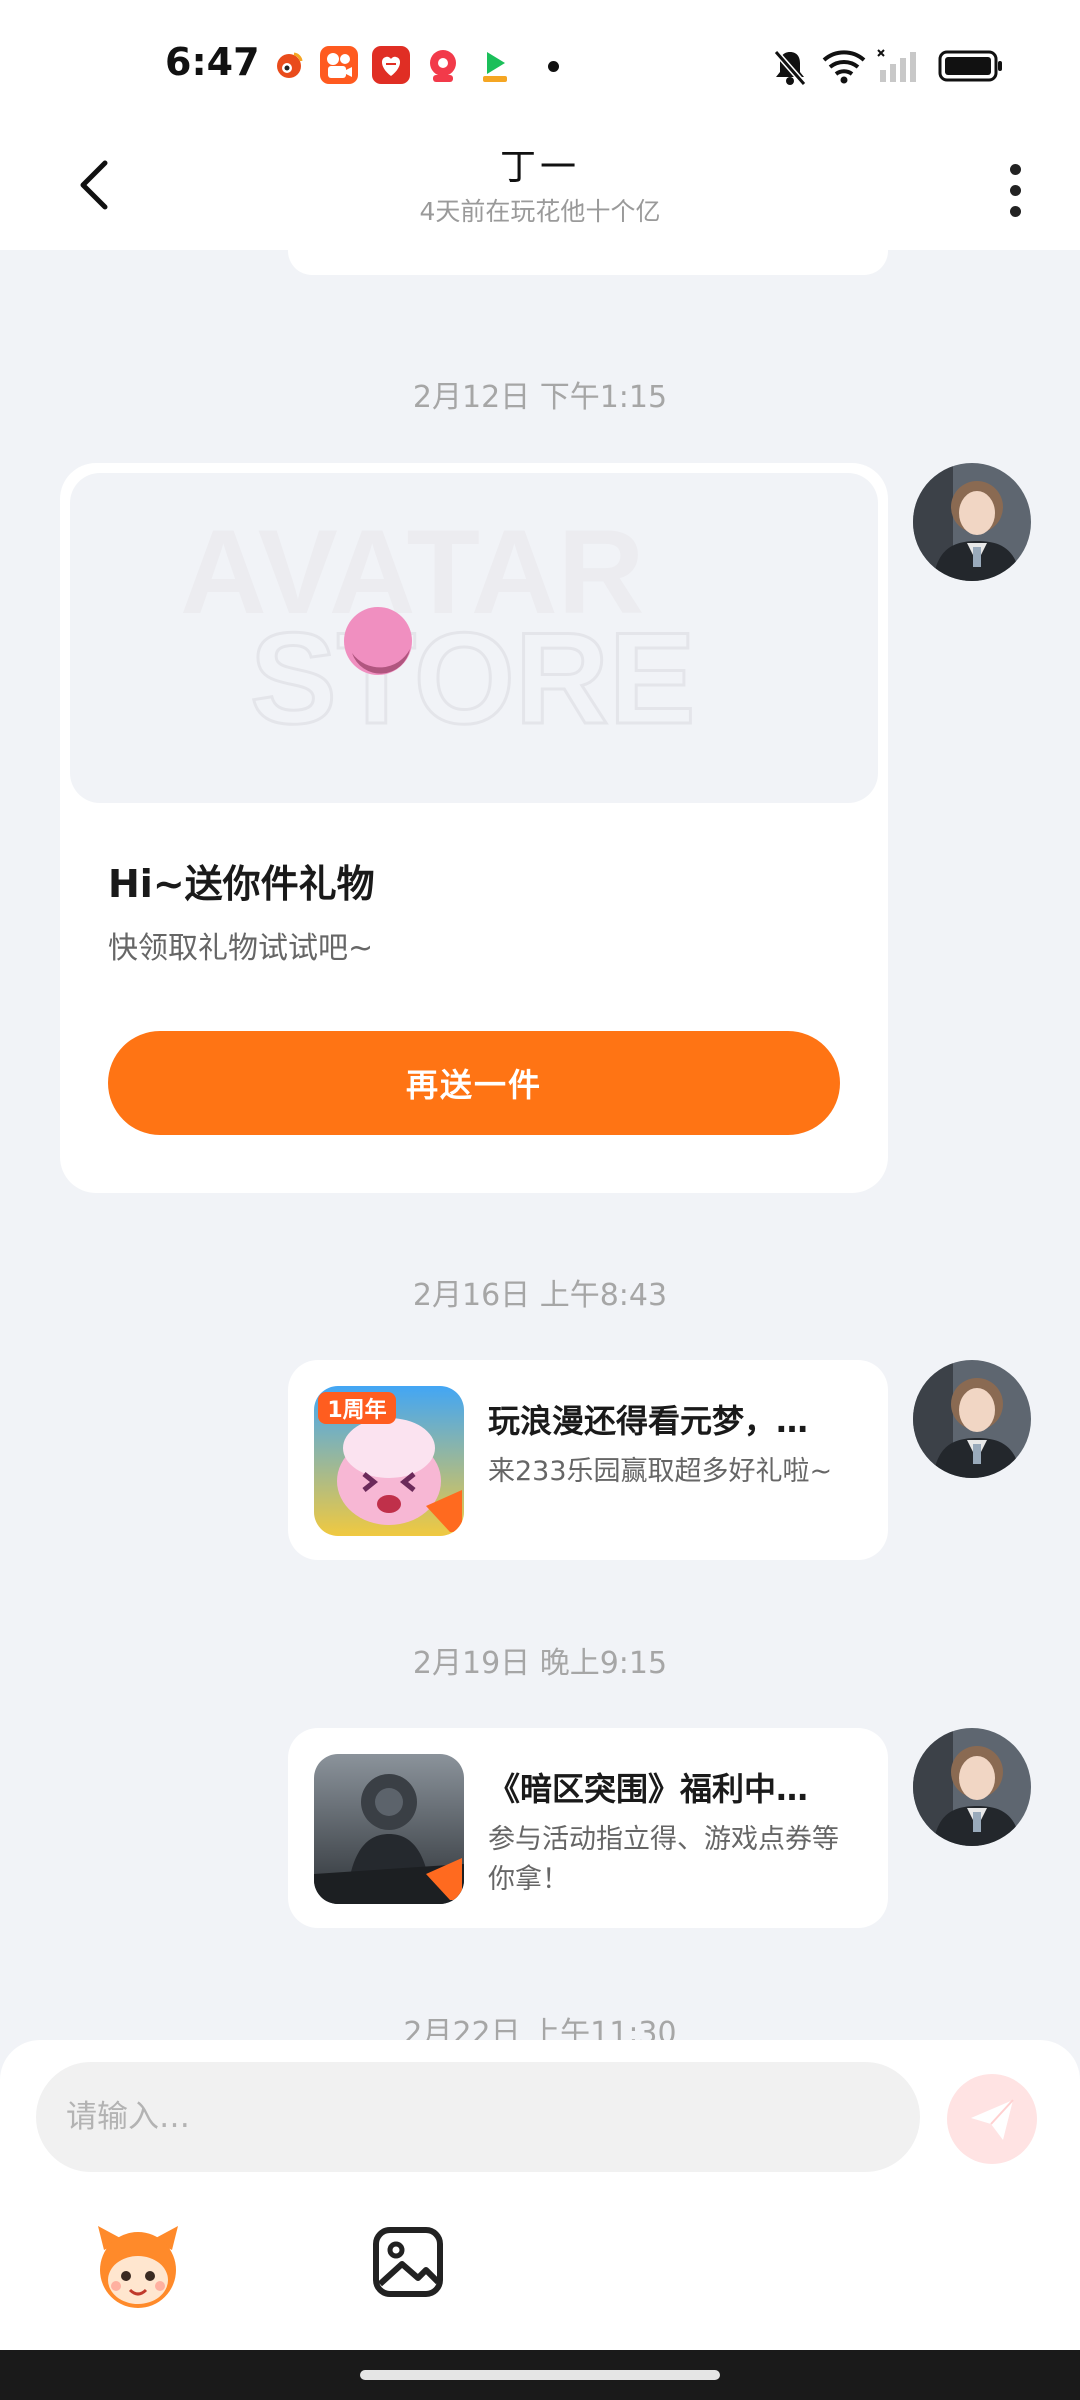 Image resolution: width=1080 pixels, height=2400 pixels. Describe the element at coordinates (540, 1663) in the screenshot. I see `message-timestamp: 2月19日 晚上9:15` at that location.